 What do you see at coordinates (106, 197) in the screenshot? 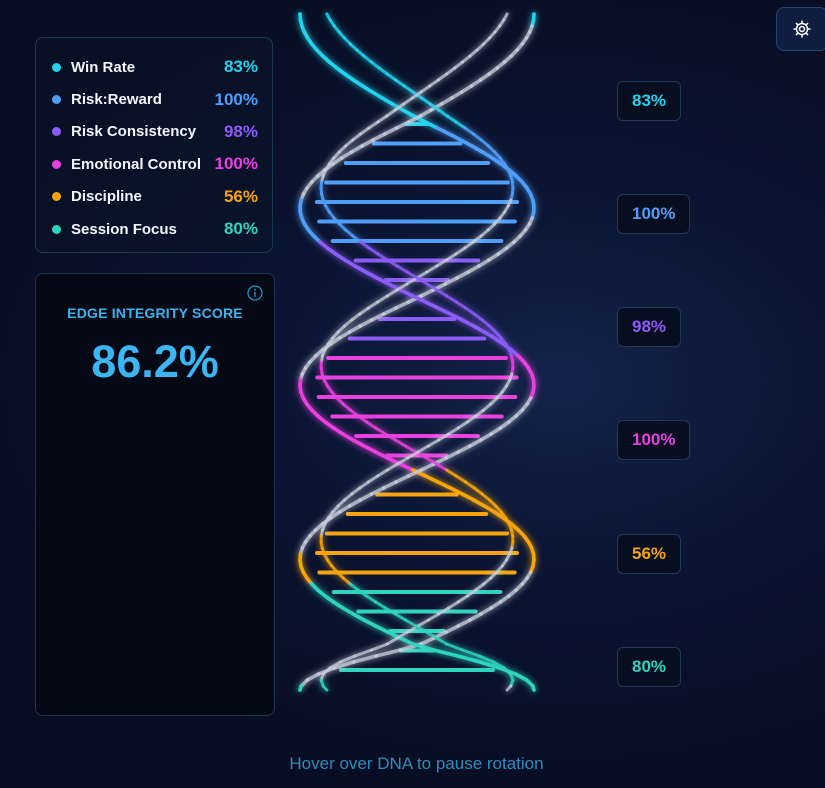
I see `legend-label: Discipline` at bounding box center [106, 197].